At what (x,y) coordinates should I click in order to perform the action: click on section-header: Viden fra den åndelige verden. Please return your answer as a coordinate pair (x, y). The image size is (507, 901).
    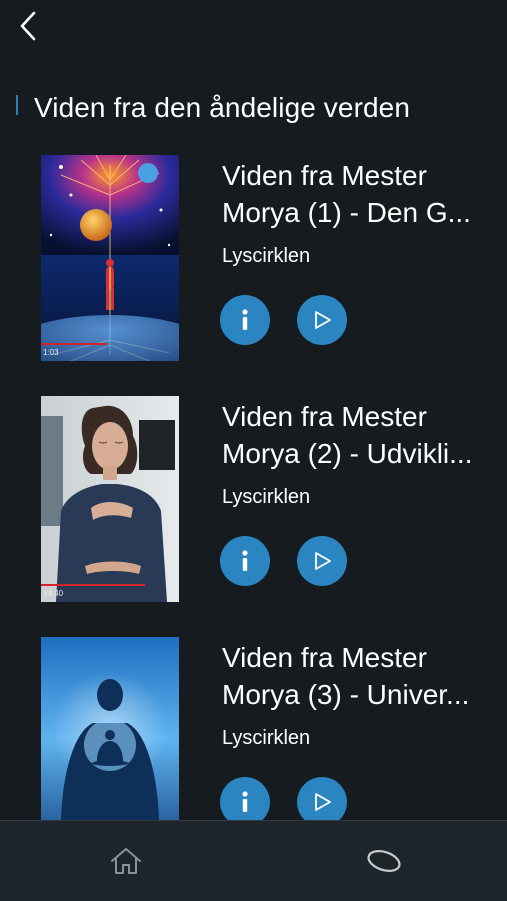
    Looking at the image, I should click on (213, 108).